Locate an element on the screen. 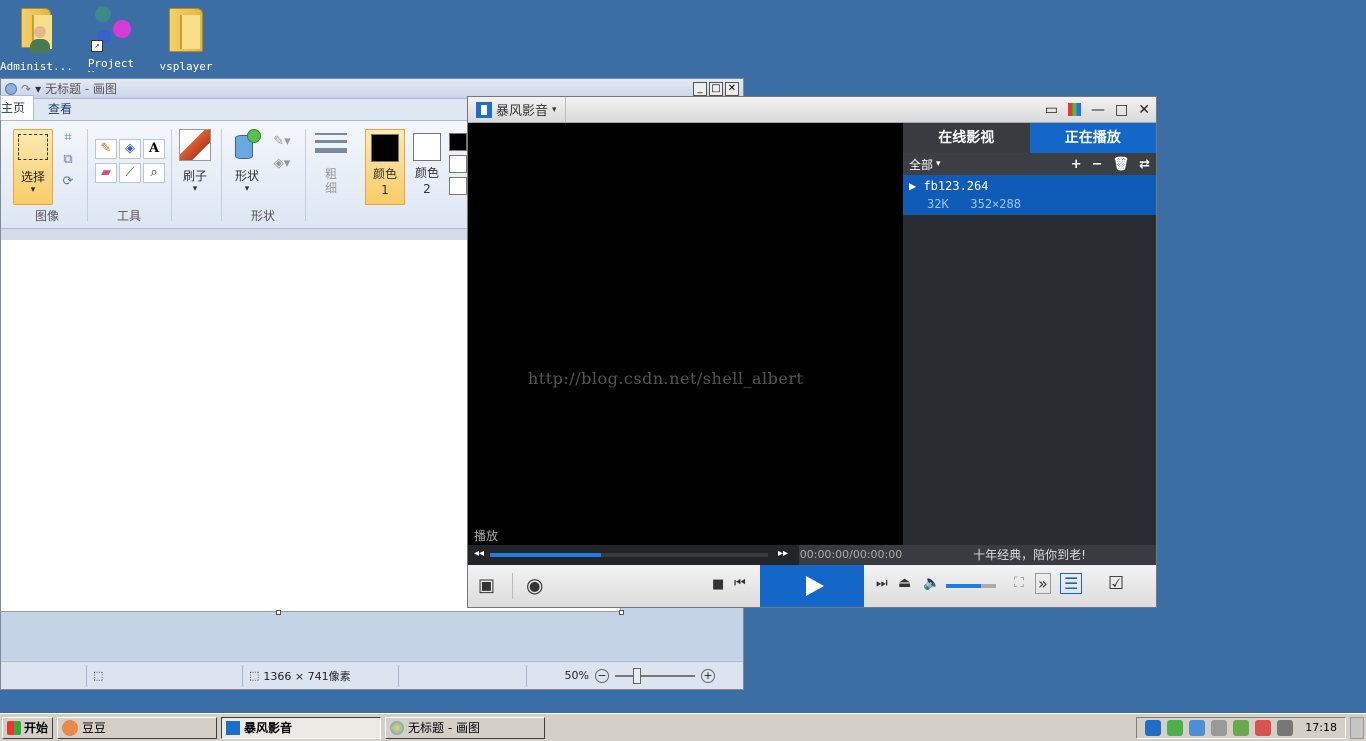 Image resolution: width=1366 pixels, height=741 pixels. skin-icon is located at coordinates (1075, 109).